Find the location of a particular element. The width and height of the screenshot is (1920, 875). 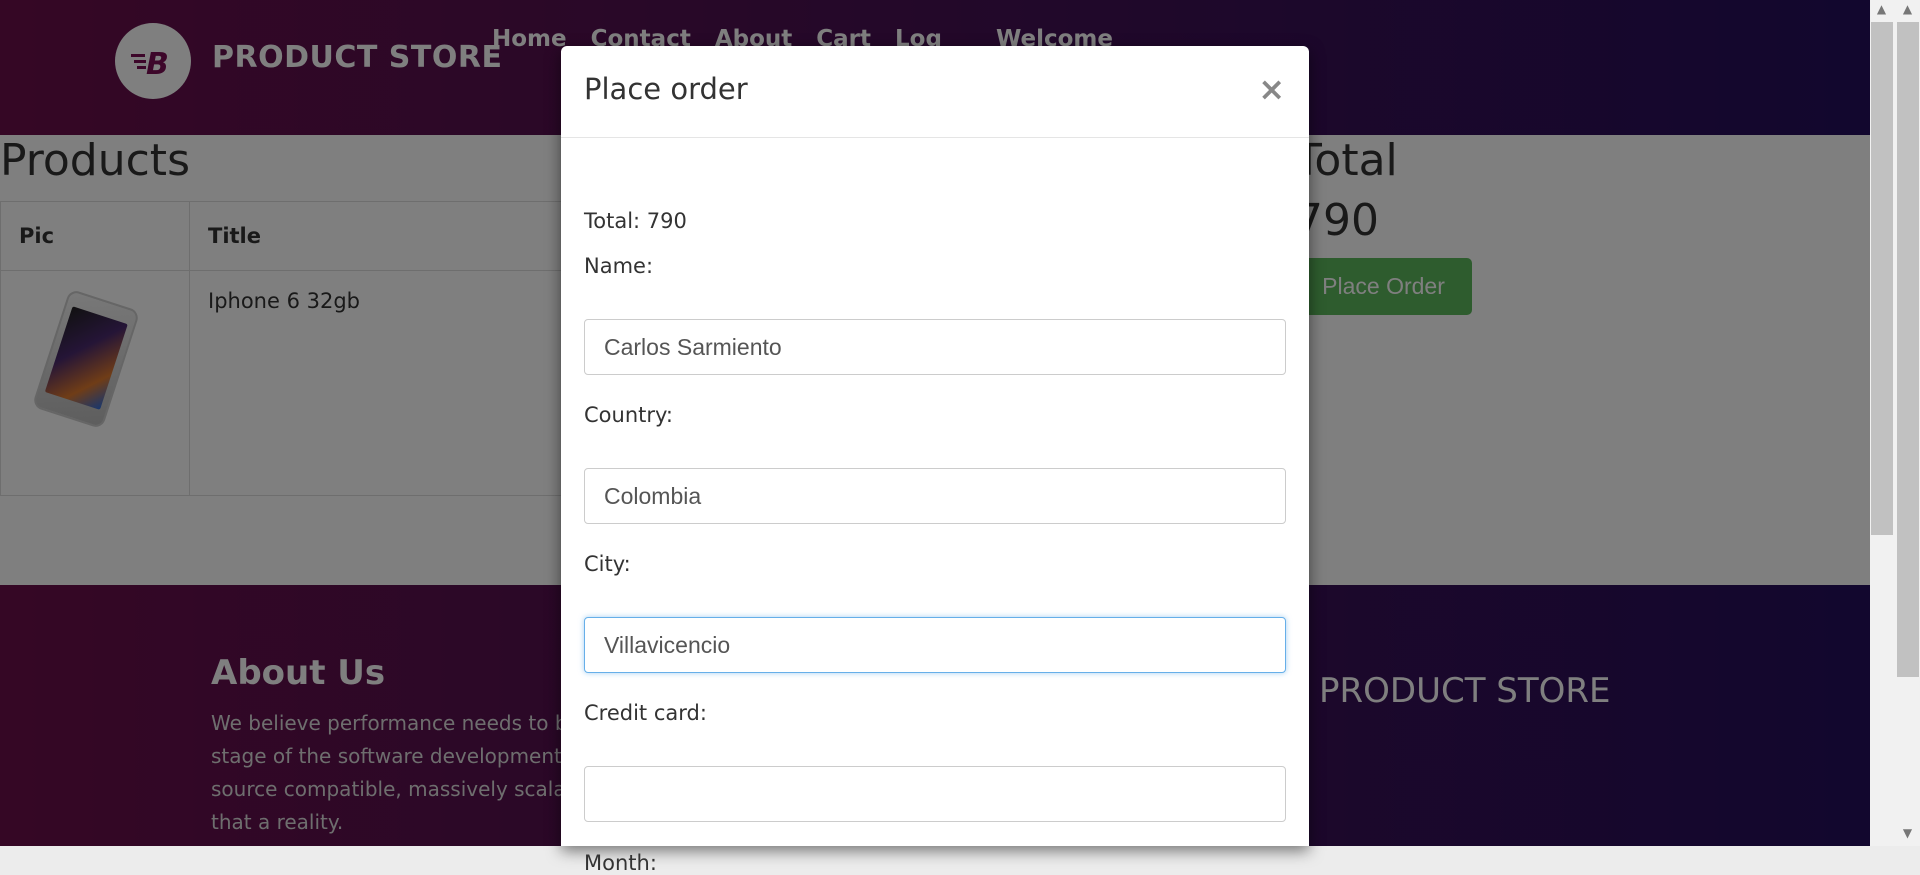

name-input is located at coordinates (935, 347).